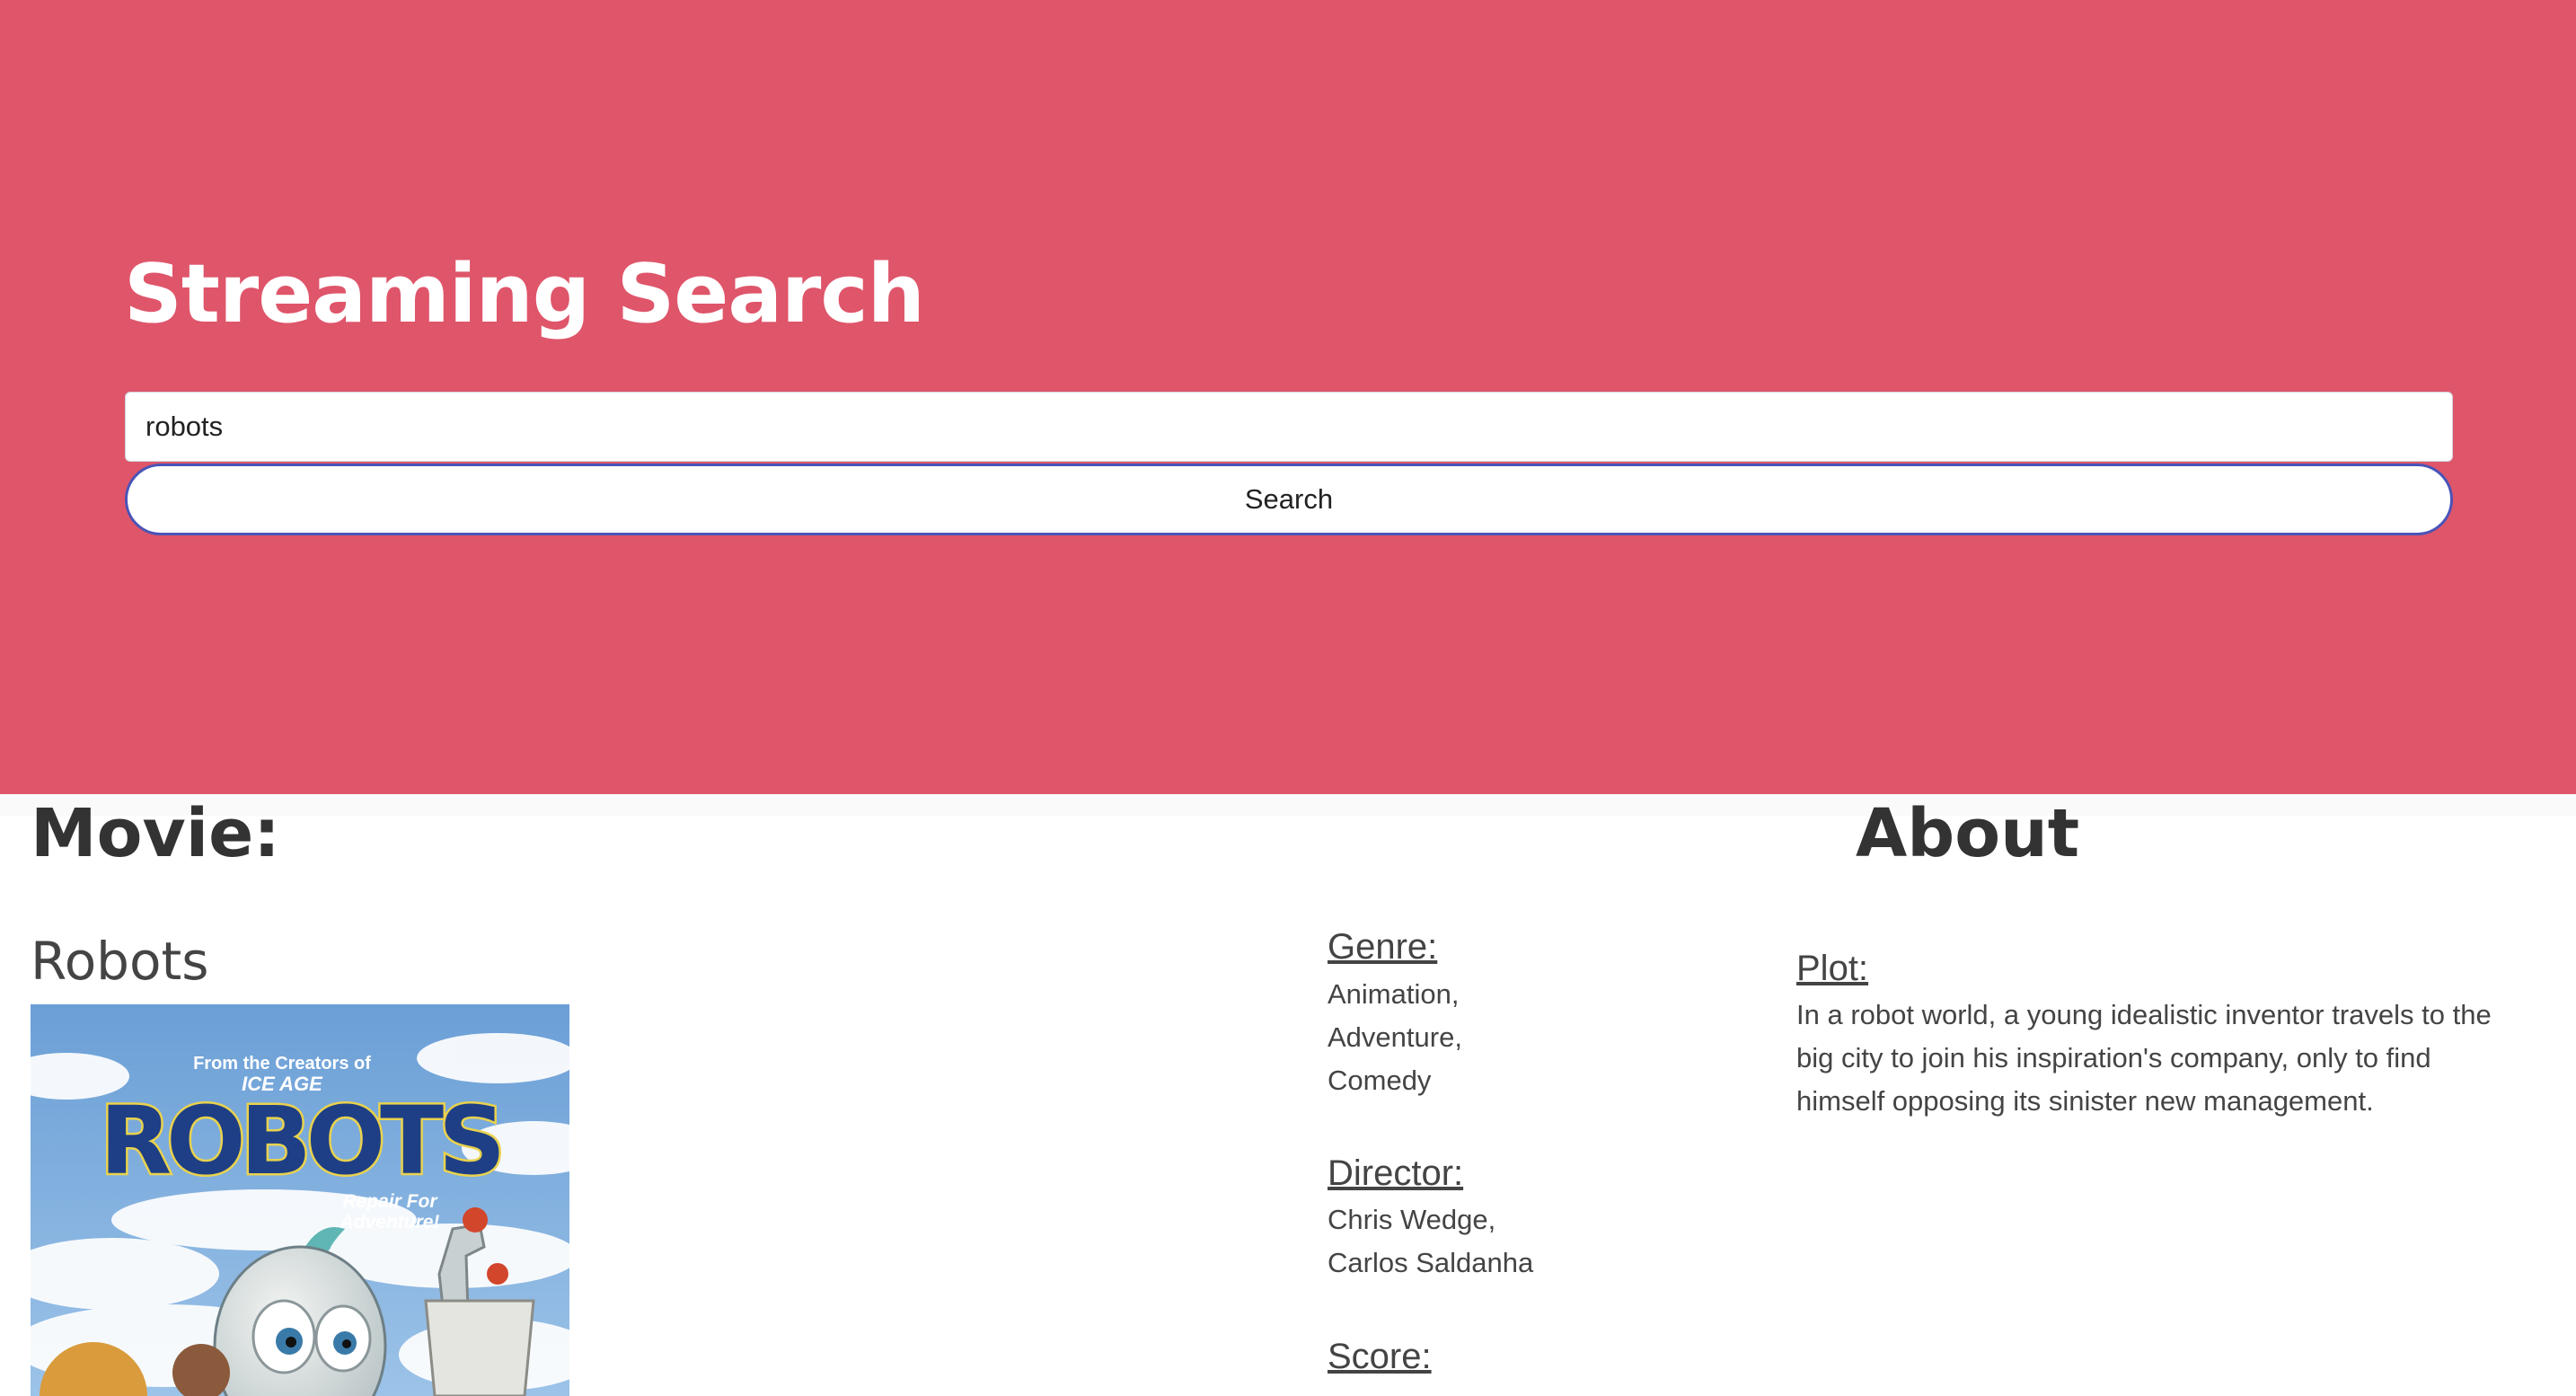  Describe the element at coordinates (1383, 947) in the screenshot. I see `genre-label: Genre:` at that location.